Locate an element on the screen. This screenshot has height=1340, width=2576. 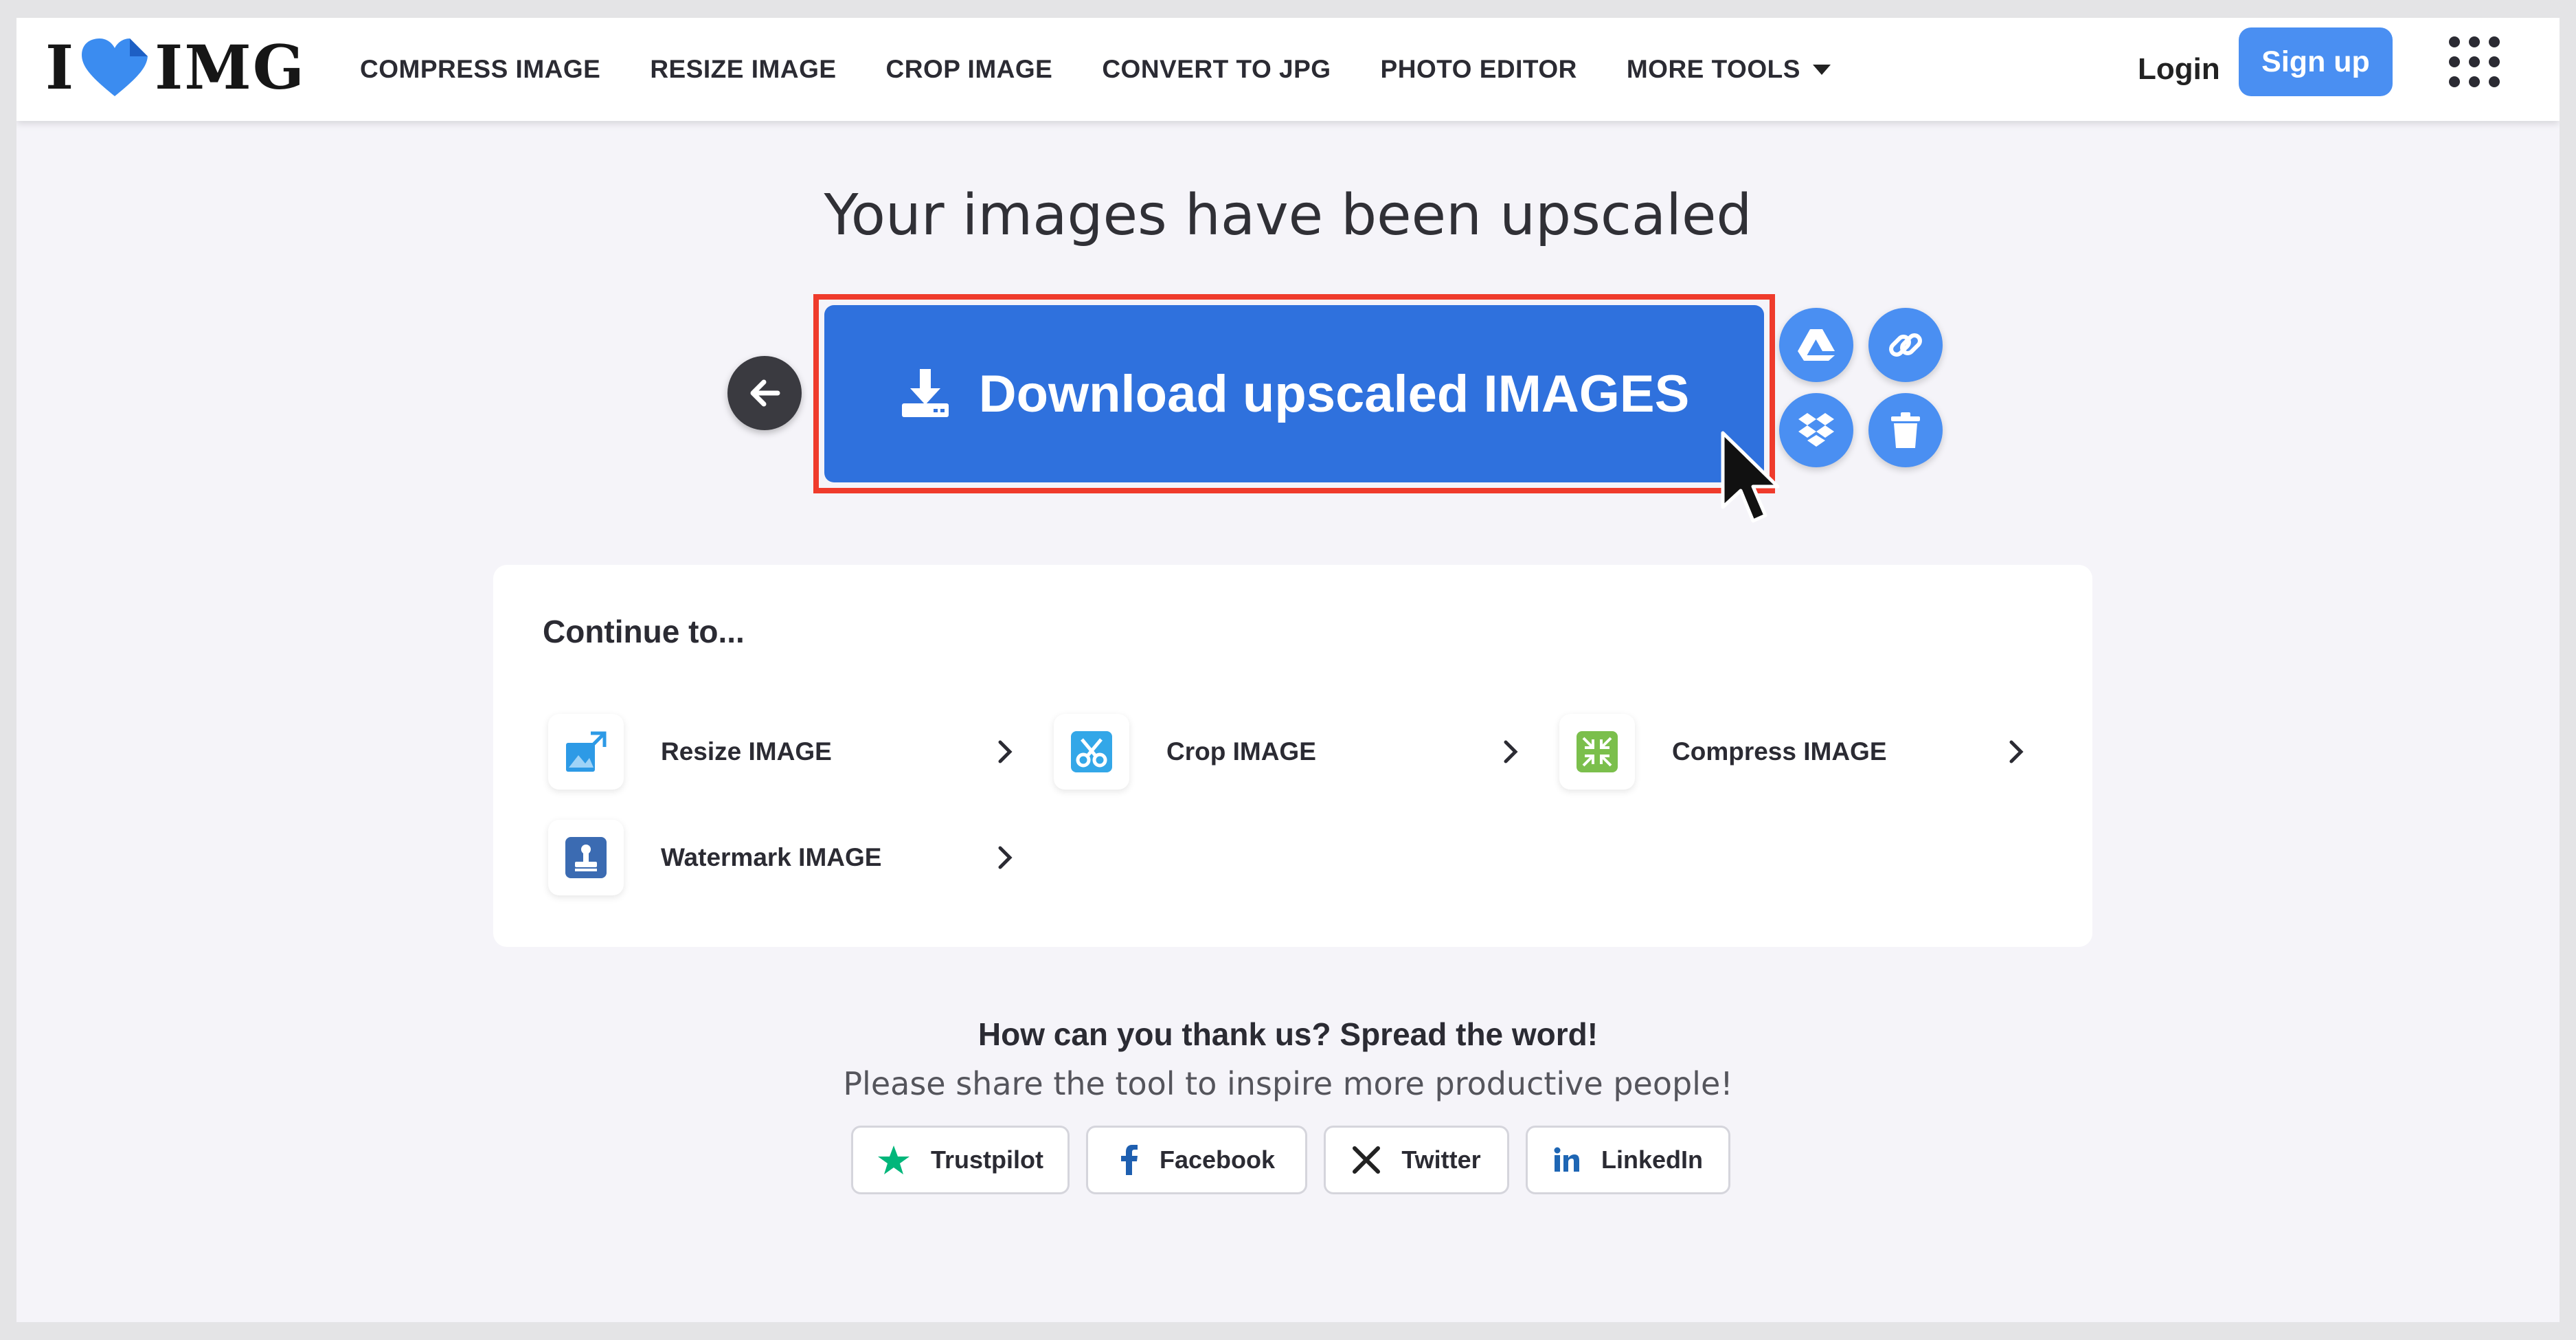
nav-compress-image: COMPRESS IMAGE is located at coordinates (480, 69).